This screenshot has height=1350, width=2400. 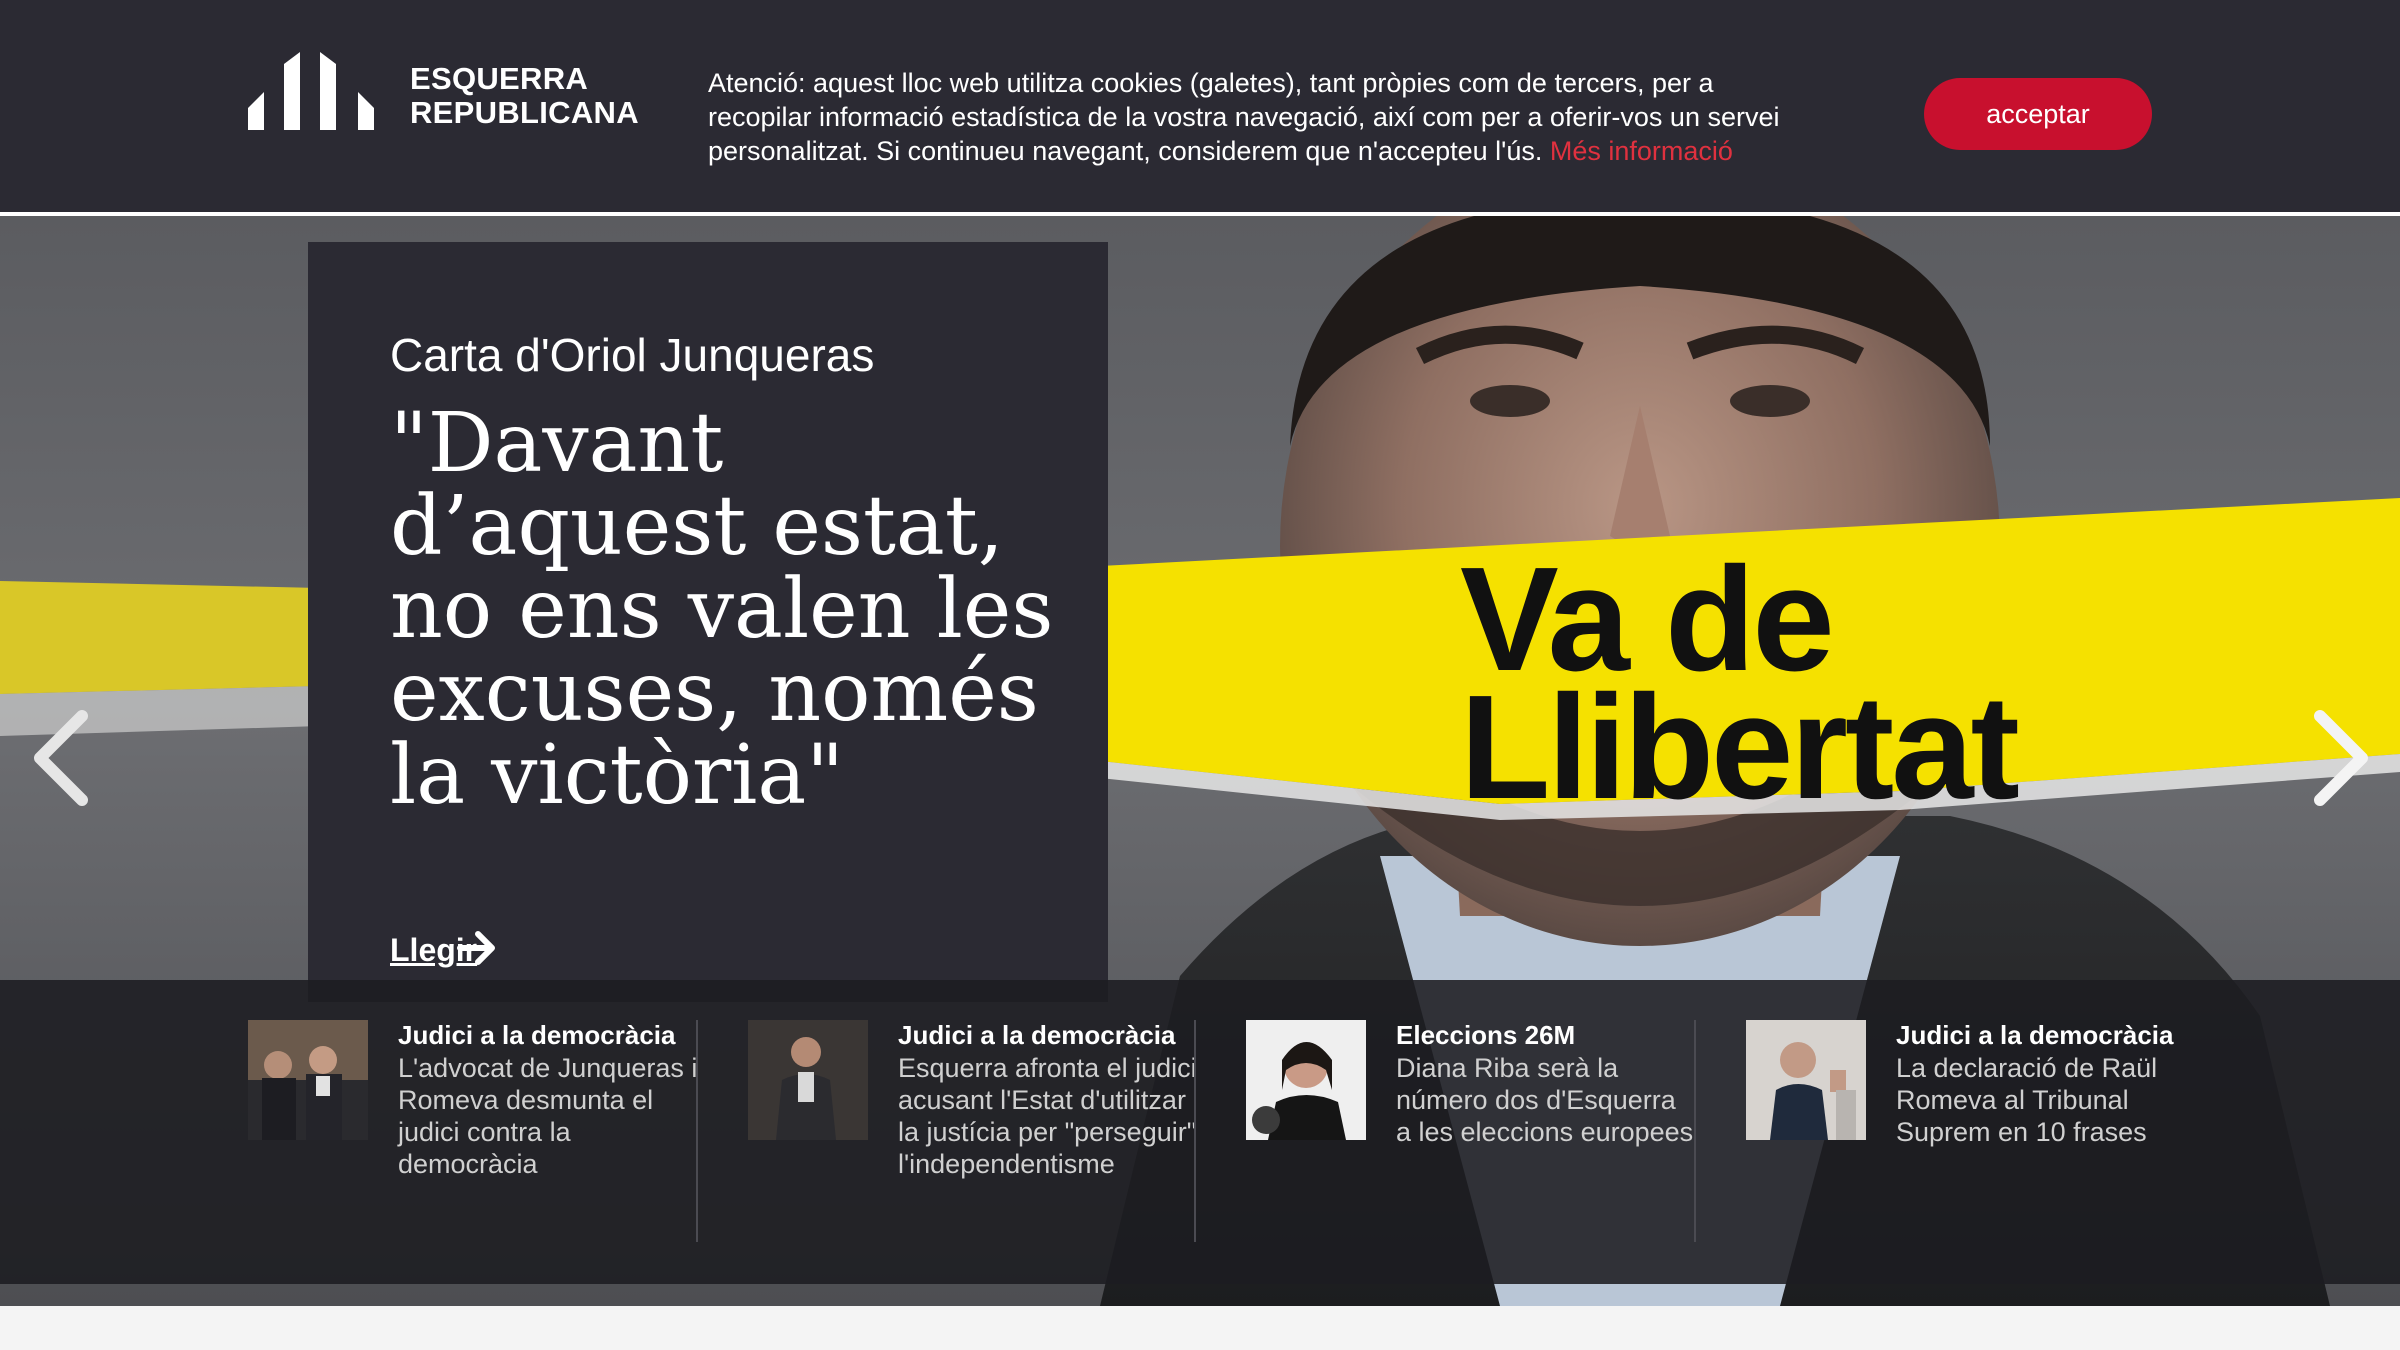 I want to click on chevron-left-icon, so click(x=61, y=758).